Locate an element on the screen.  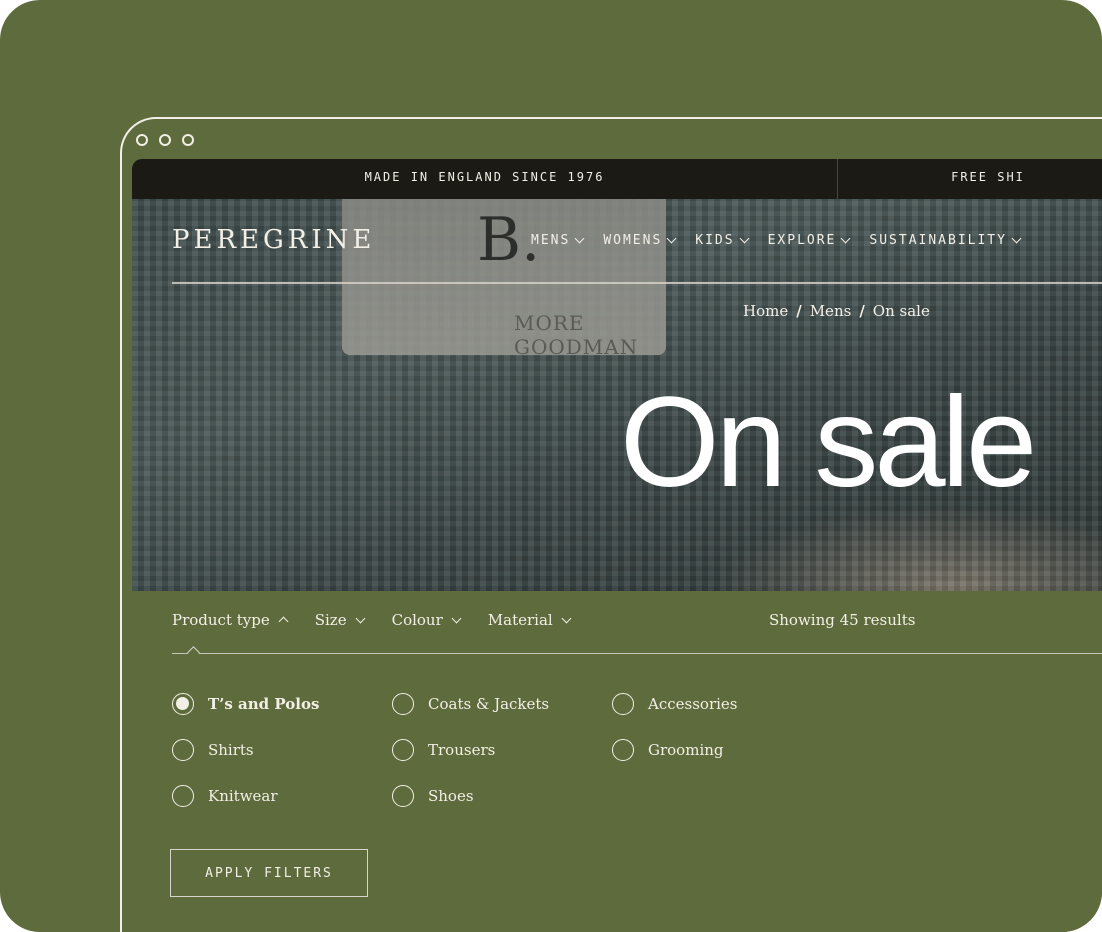
announcement-bar: MADE IN ENGLAND SINCE 1976 FREE SHI is located at coordinates (617, 179).